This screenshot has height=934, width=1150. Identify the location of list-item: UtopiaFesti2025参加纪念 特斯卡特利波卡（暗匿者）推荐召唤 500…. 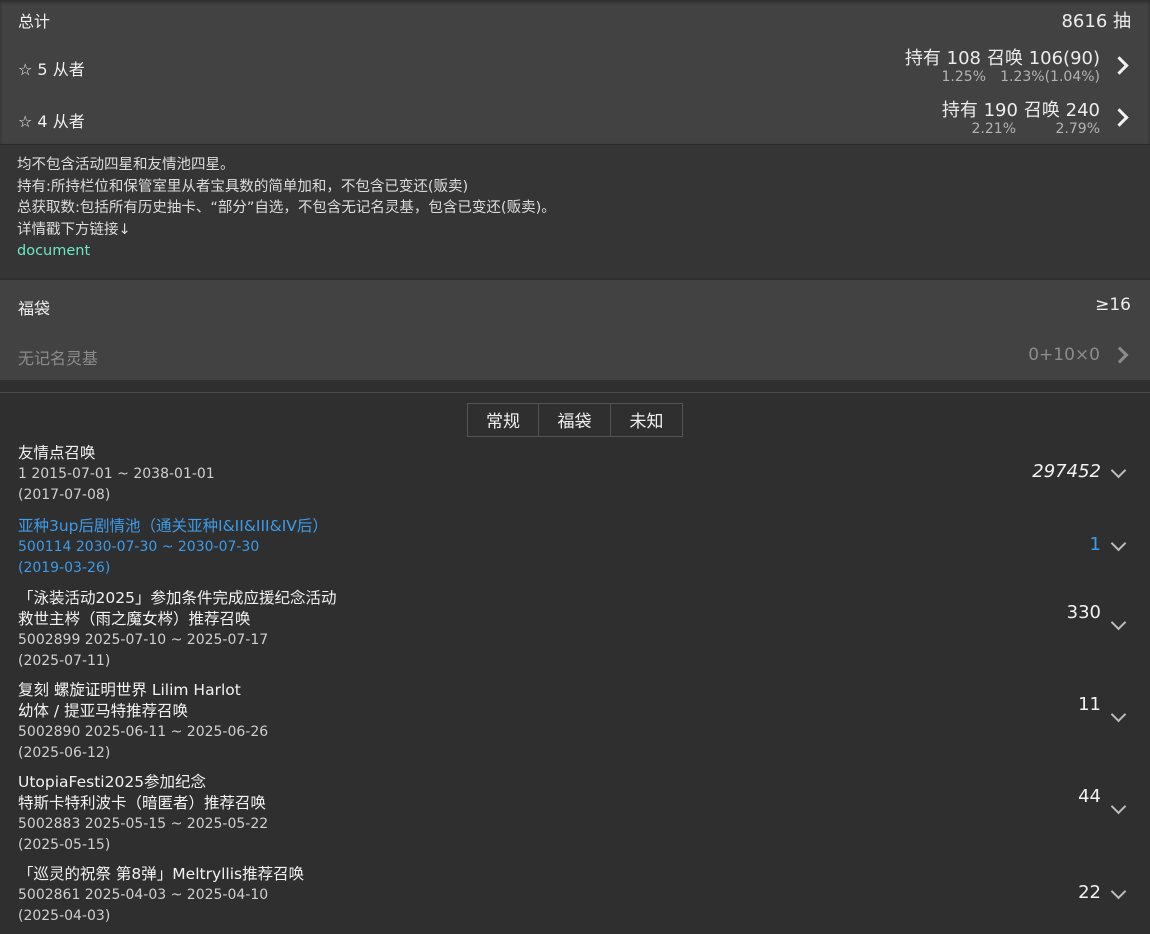
(575, 816).